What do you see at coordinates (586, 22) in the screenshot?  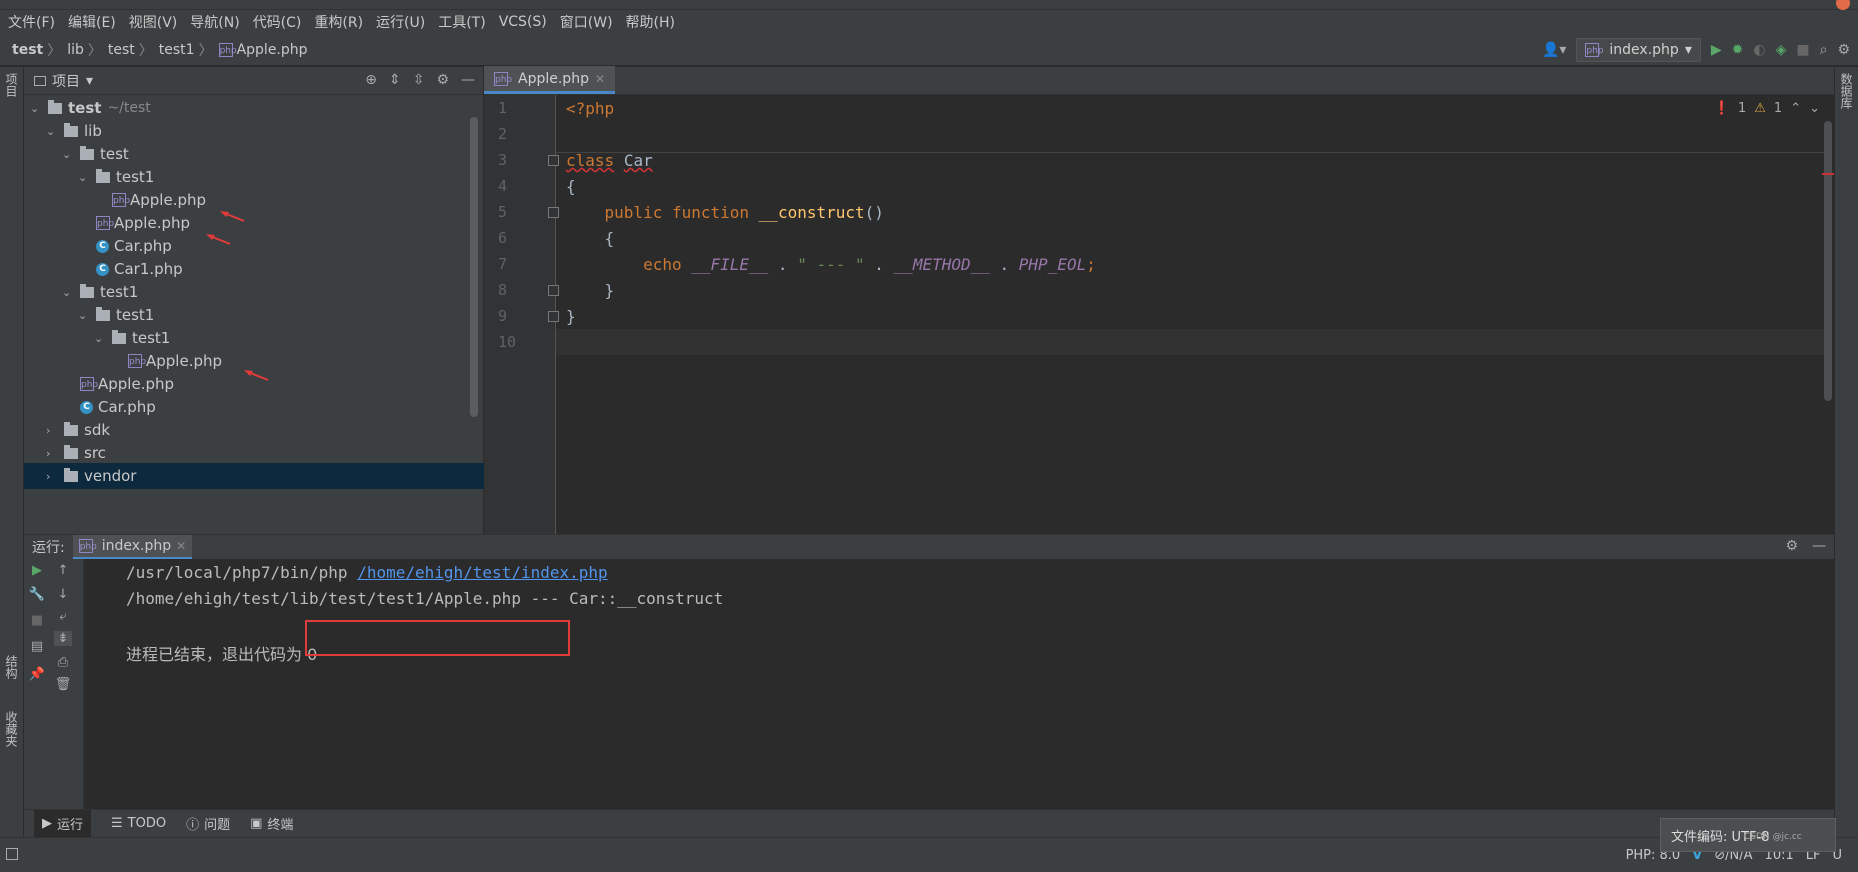 I see `menu-window: 窗口(W)` at bounding box center [586, 22].